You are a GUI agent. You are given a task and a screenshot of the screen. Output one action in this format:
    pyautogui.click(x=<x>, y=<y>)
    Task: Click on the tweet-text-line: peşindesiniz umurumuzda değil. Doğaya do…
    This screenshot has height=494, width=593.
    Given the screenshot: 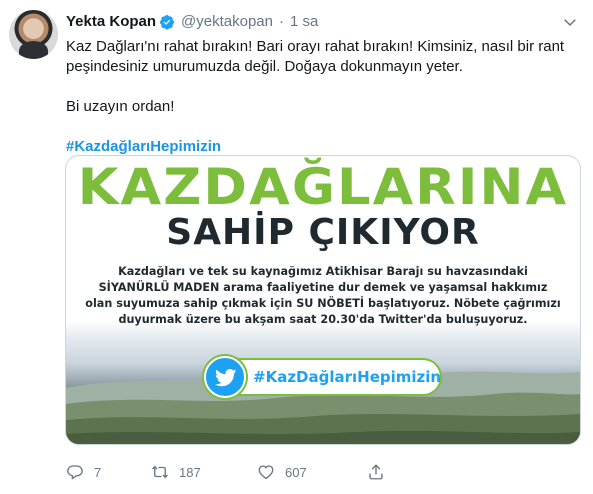 What is the action you would take?
    pyautogui.click(x=264, y=66)
    